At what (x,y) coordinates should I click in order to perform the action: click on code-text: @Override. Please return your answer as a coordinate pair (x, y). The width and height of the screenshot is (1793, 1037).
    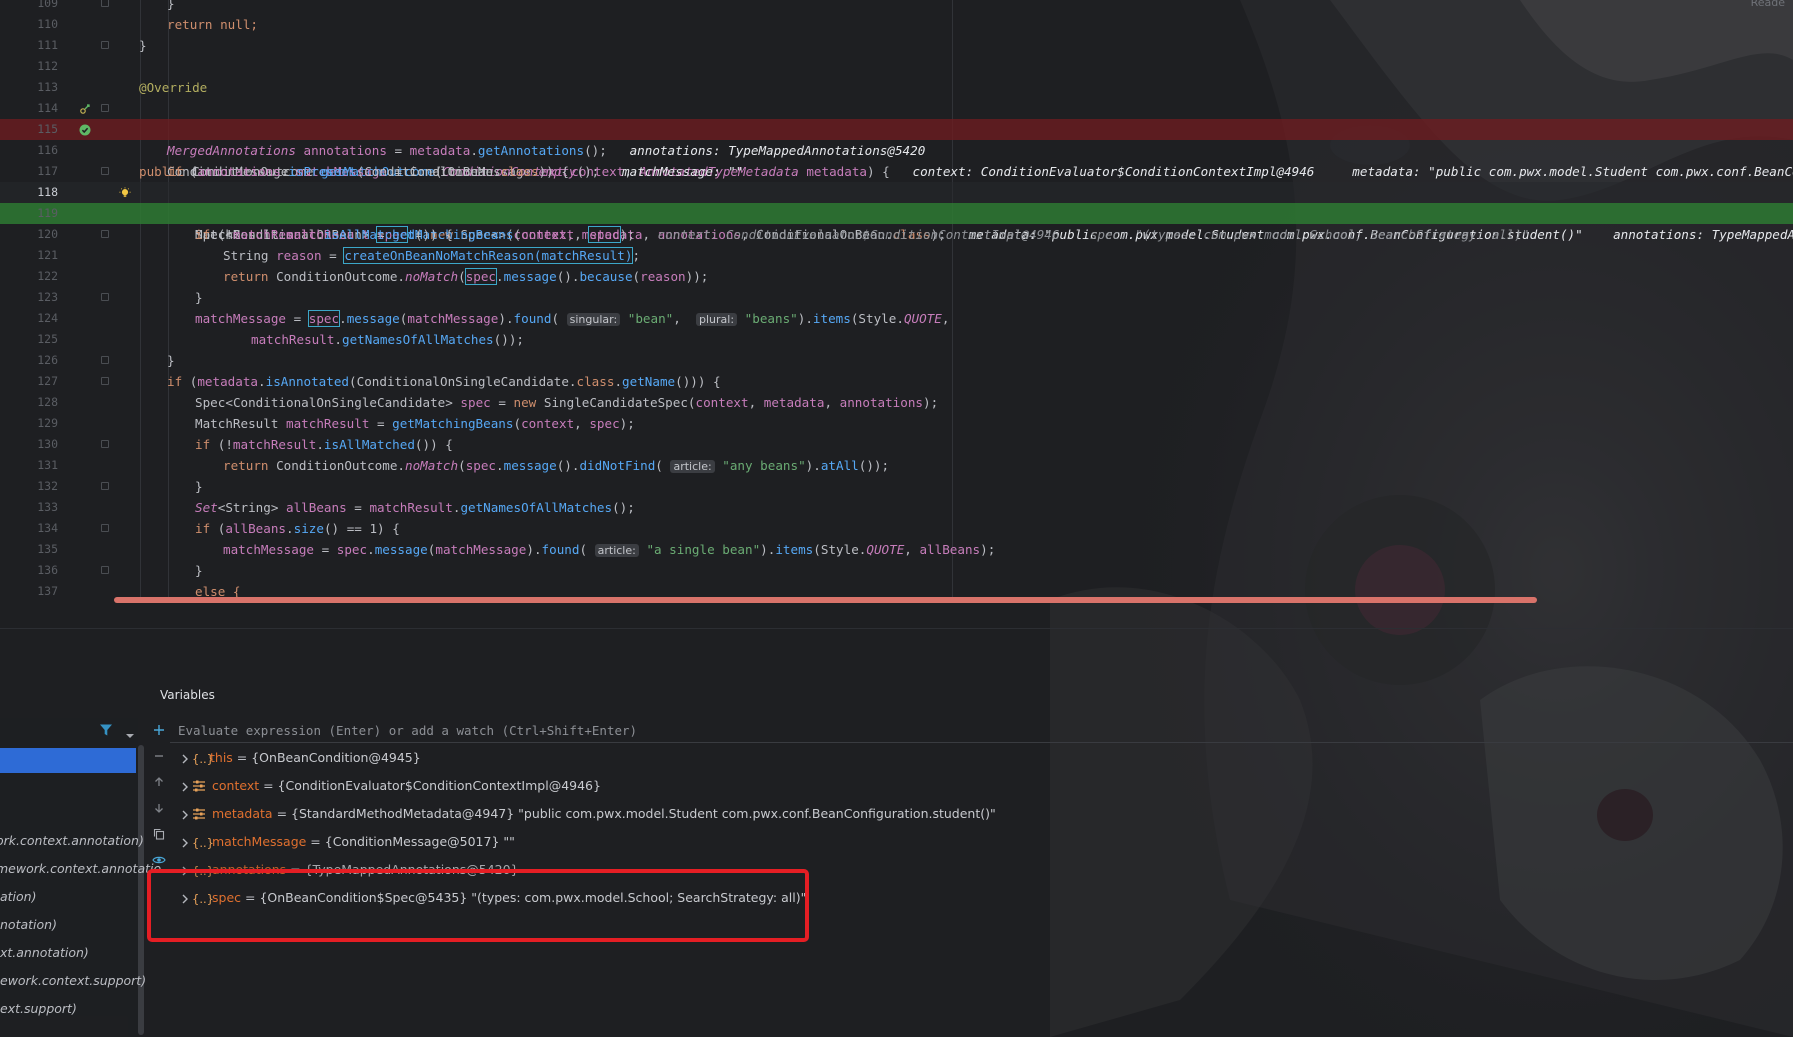
    Looking at the image, I should click on (173, 87).